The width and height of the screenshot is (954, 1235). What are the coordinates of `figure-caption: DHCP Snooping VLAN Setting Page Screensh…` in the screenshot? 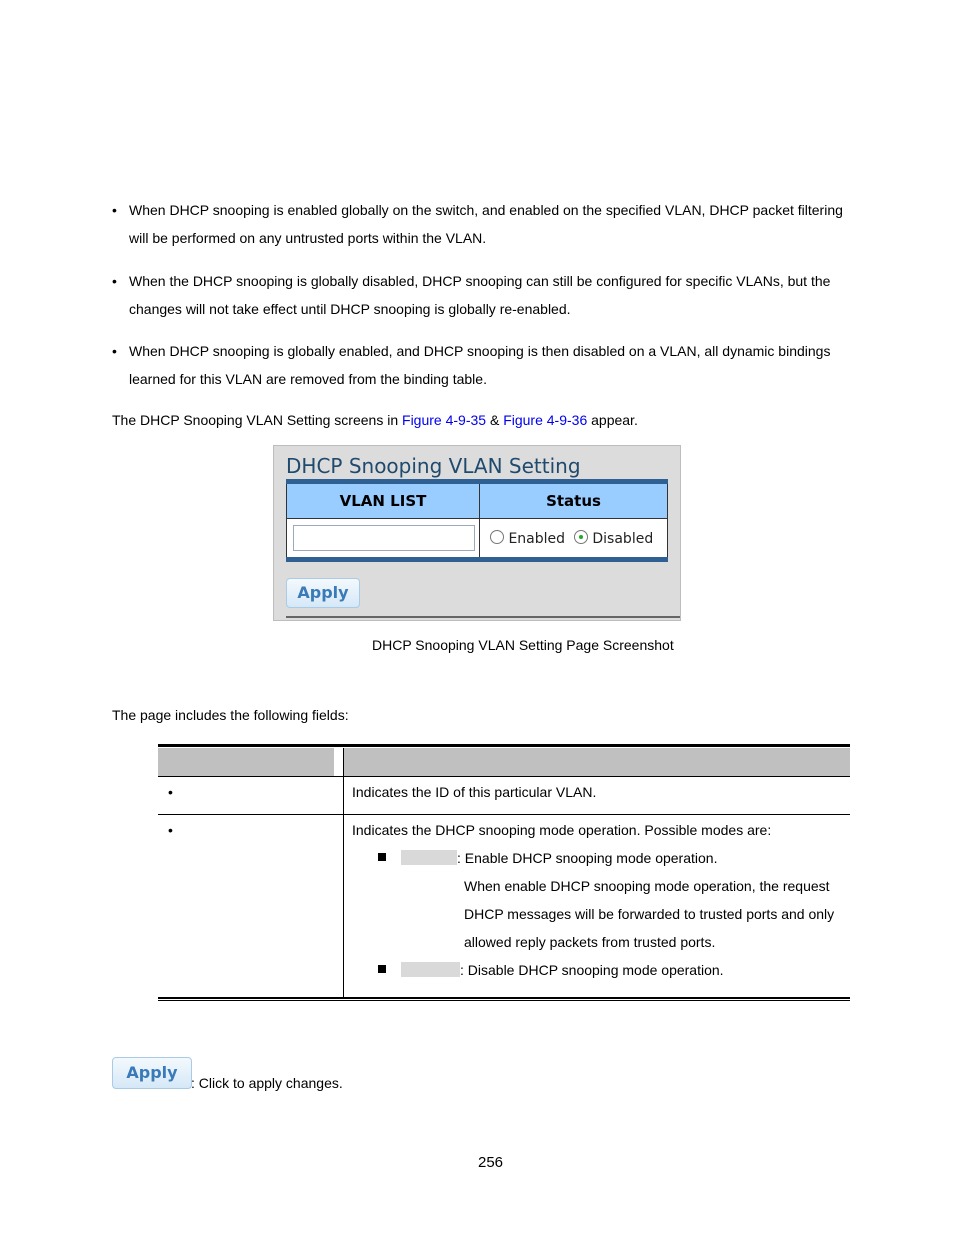 It's located at (523, 645).